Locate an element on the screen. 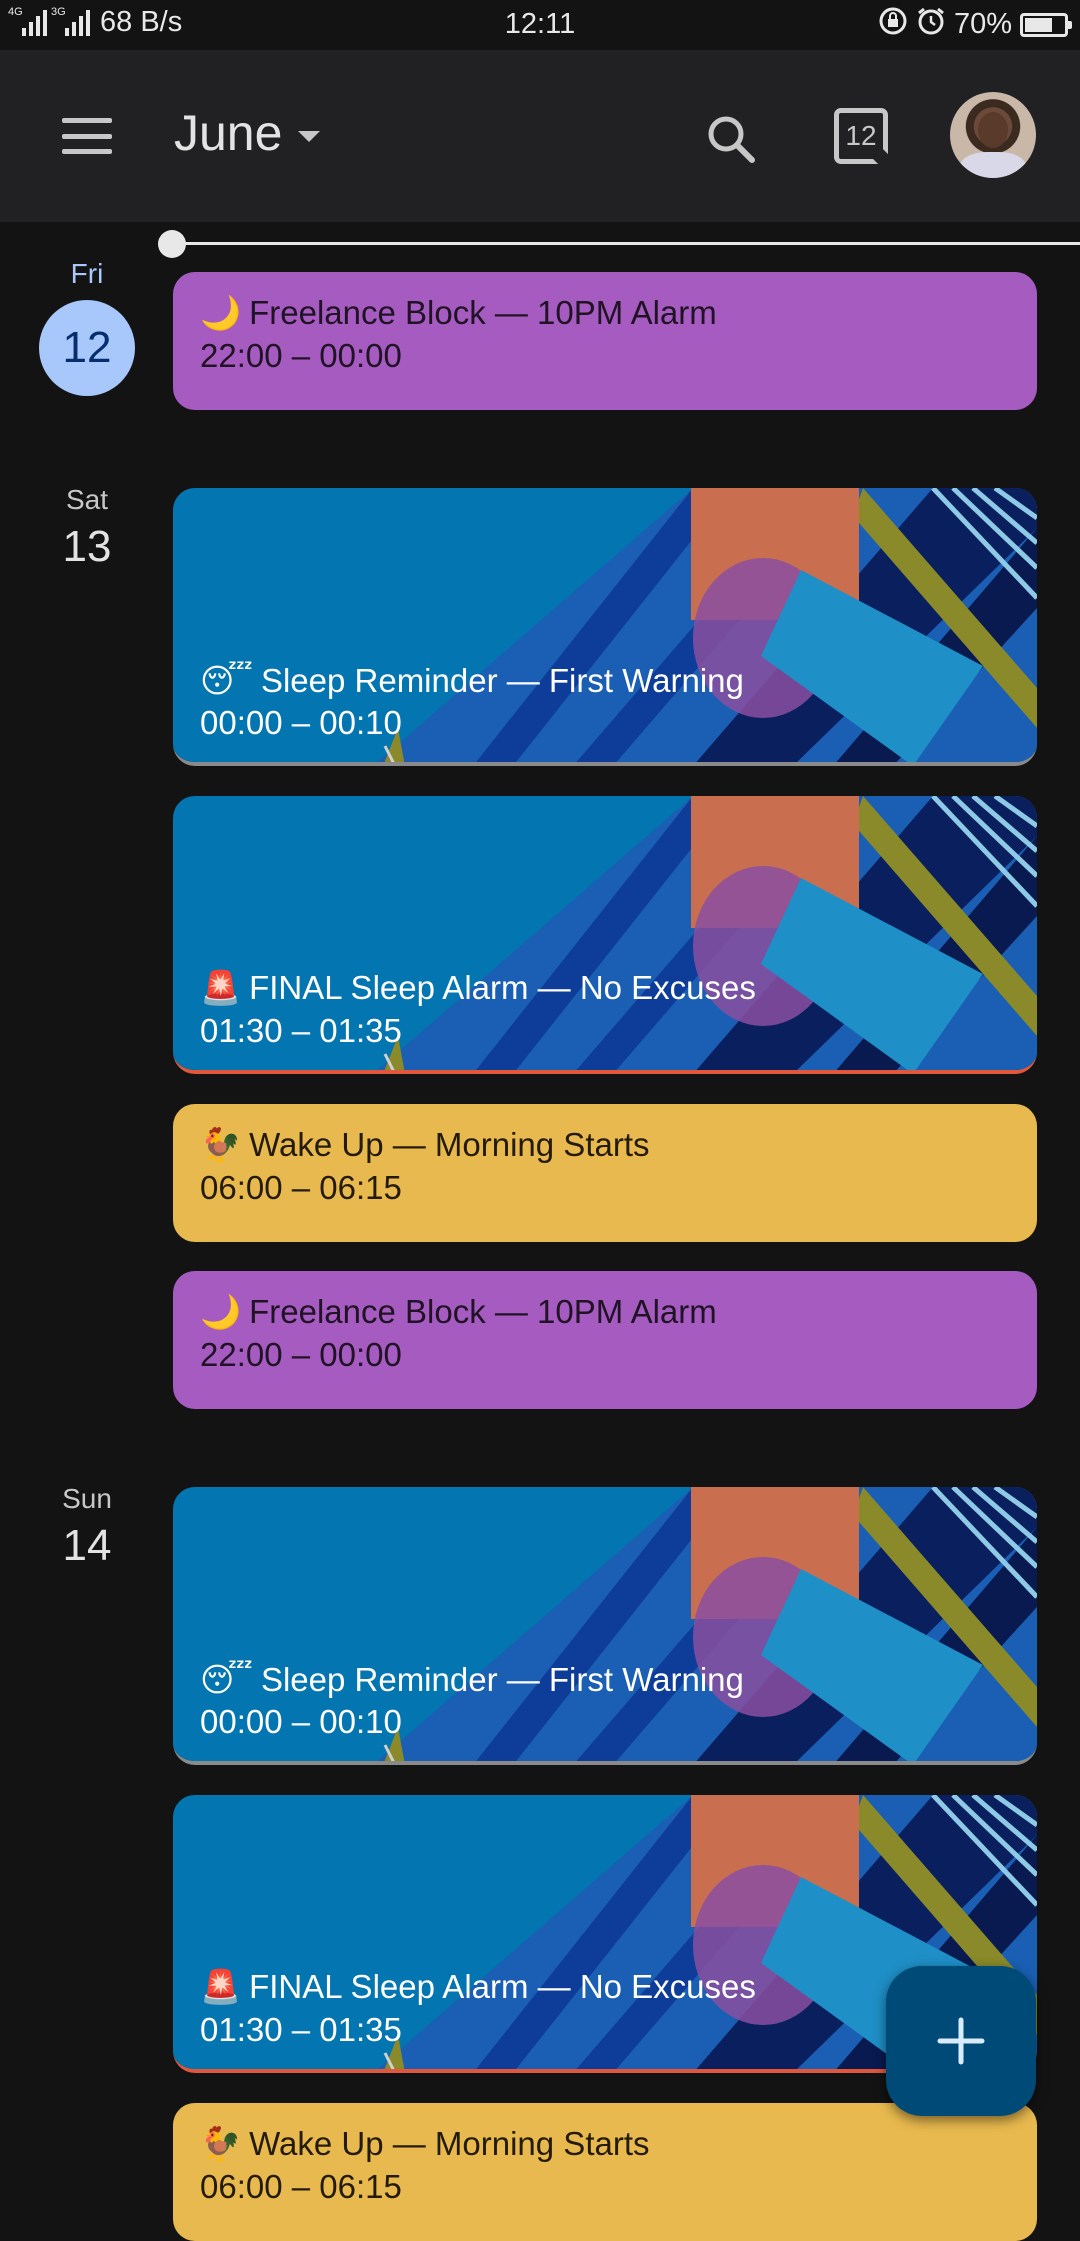 The width and height of the screenshot is (1080, 2241). dropdown-caret-icon is located at coordinates (309, 136).